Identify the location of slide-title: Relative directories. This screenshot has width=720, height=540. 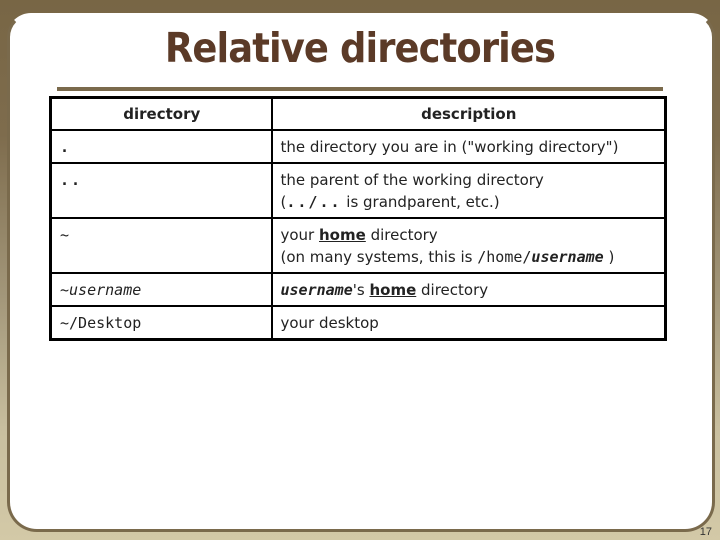
(360, 48).